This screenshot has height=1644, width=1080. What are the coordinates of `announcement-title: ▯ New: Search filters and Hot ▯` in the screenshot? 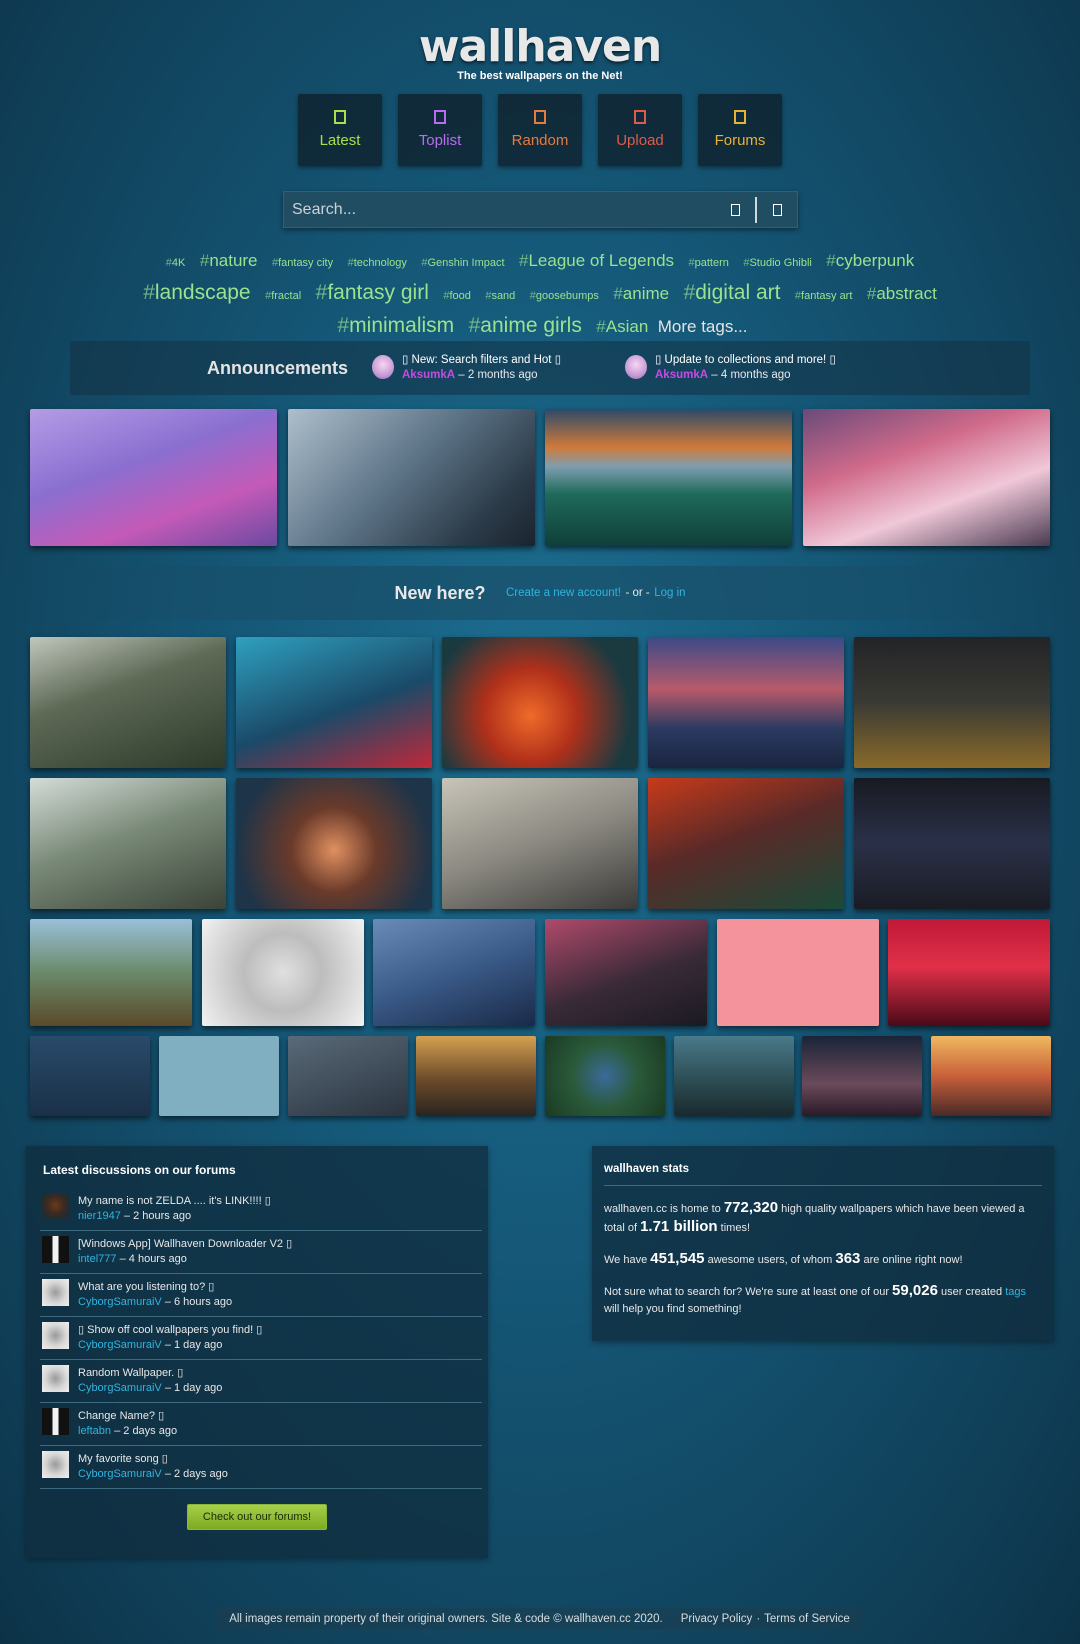 It's located at (481, 360).